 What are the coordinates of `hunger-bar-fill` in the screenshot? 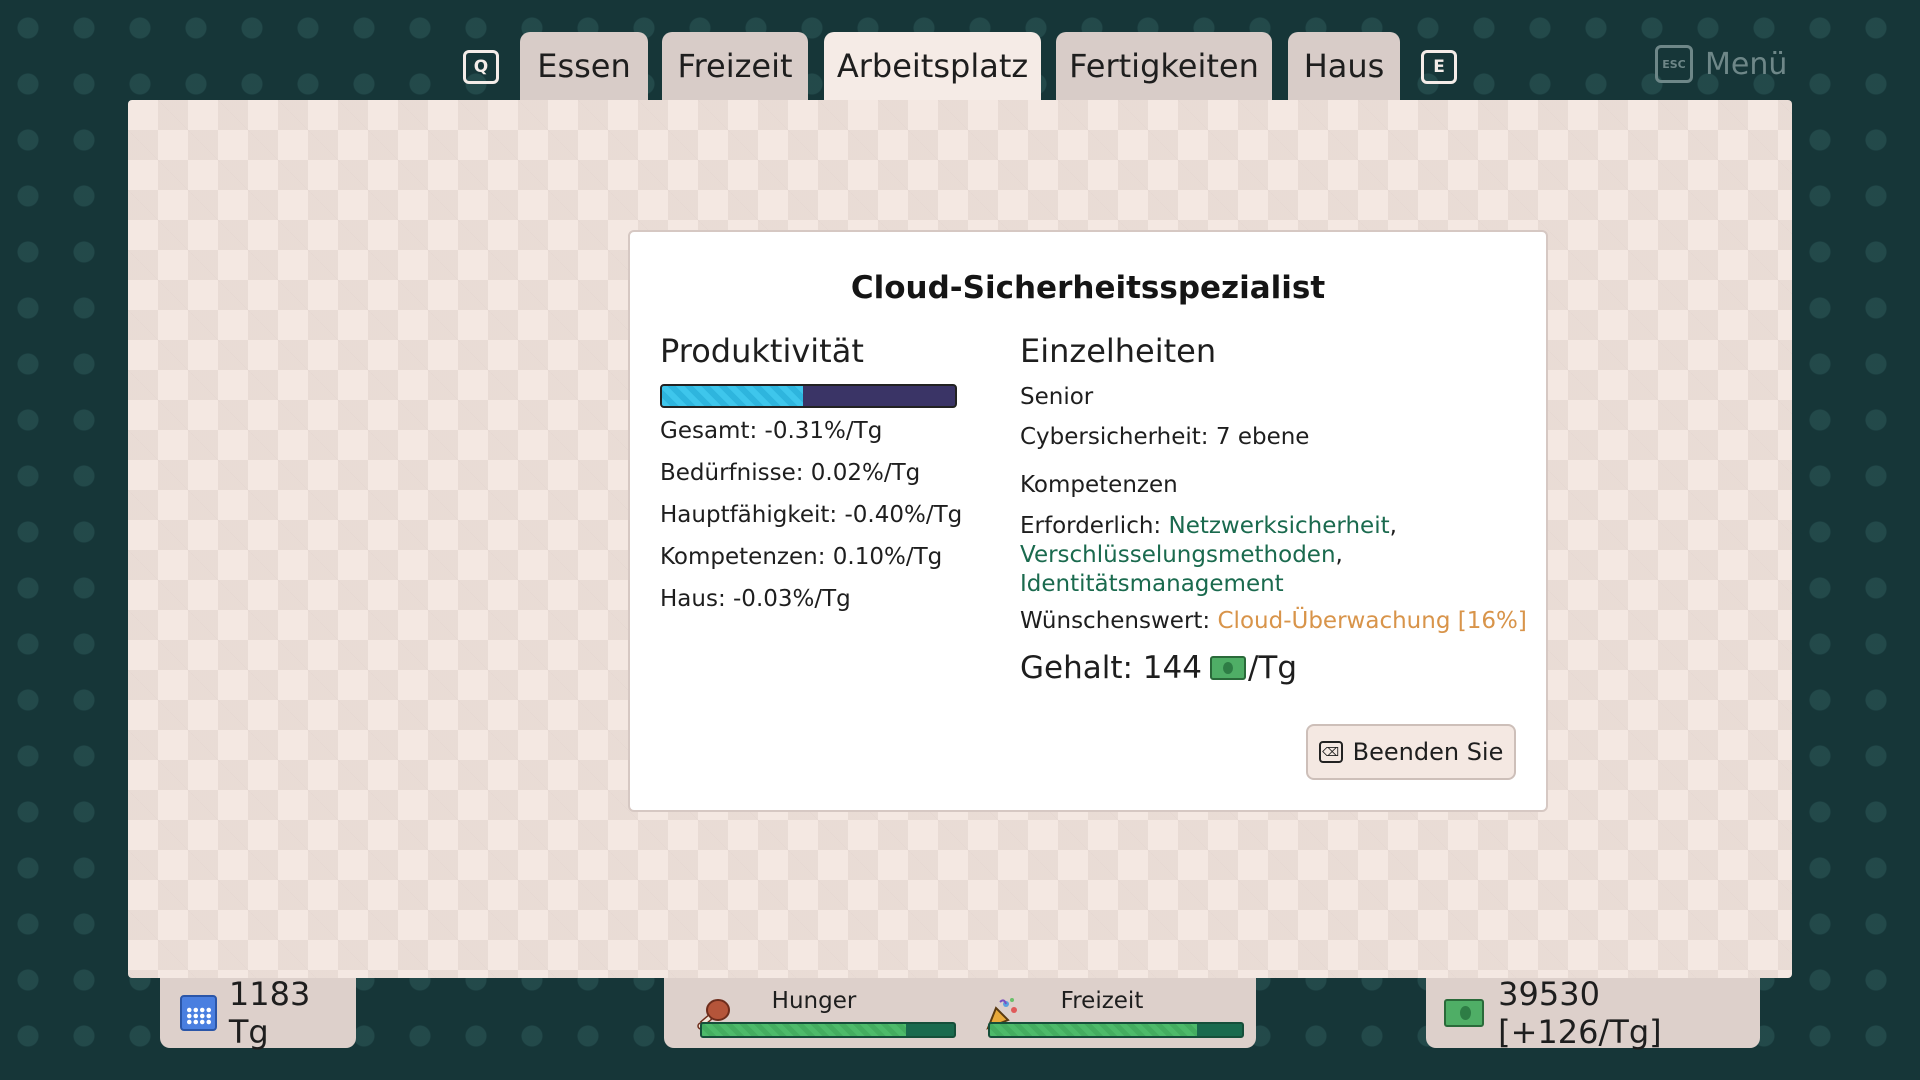 It's located at (804, 1030).